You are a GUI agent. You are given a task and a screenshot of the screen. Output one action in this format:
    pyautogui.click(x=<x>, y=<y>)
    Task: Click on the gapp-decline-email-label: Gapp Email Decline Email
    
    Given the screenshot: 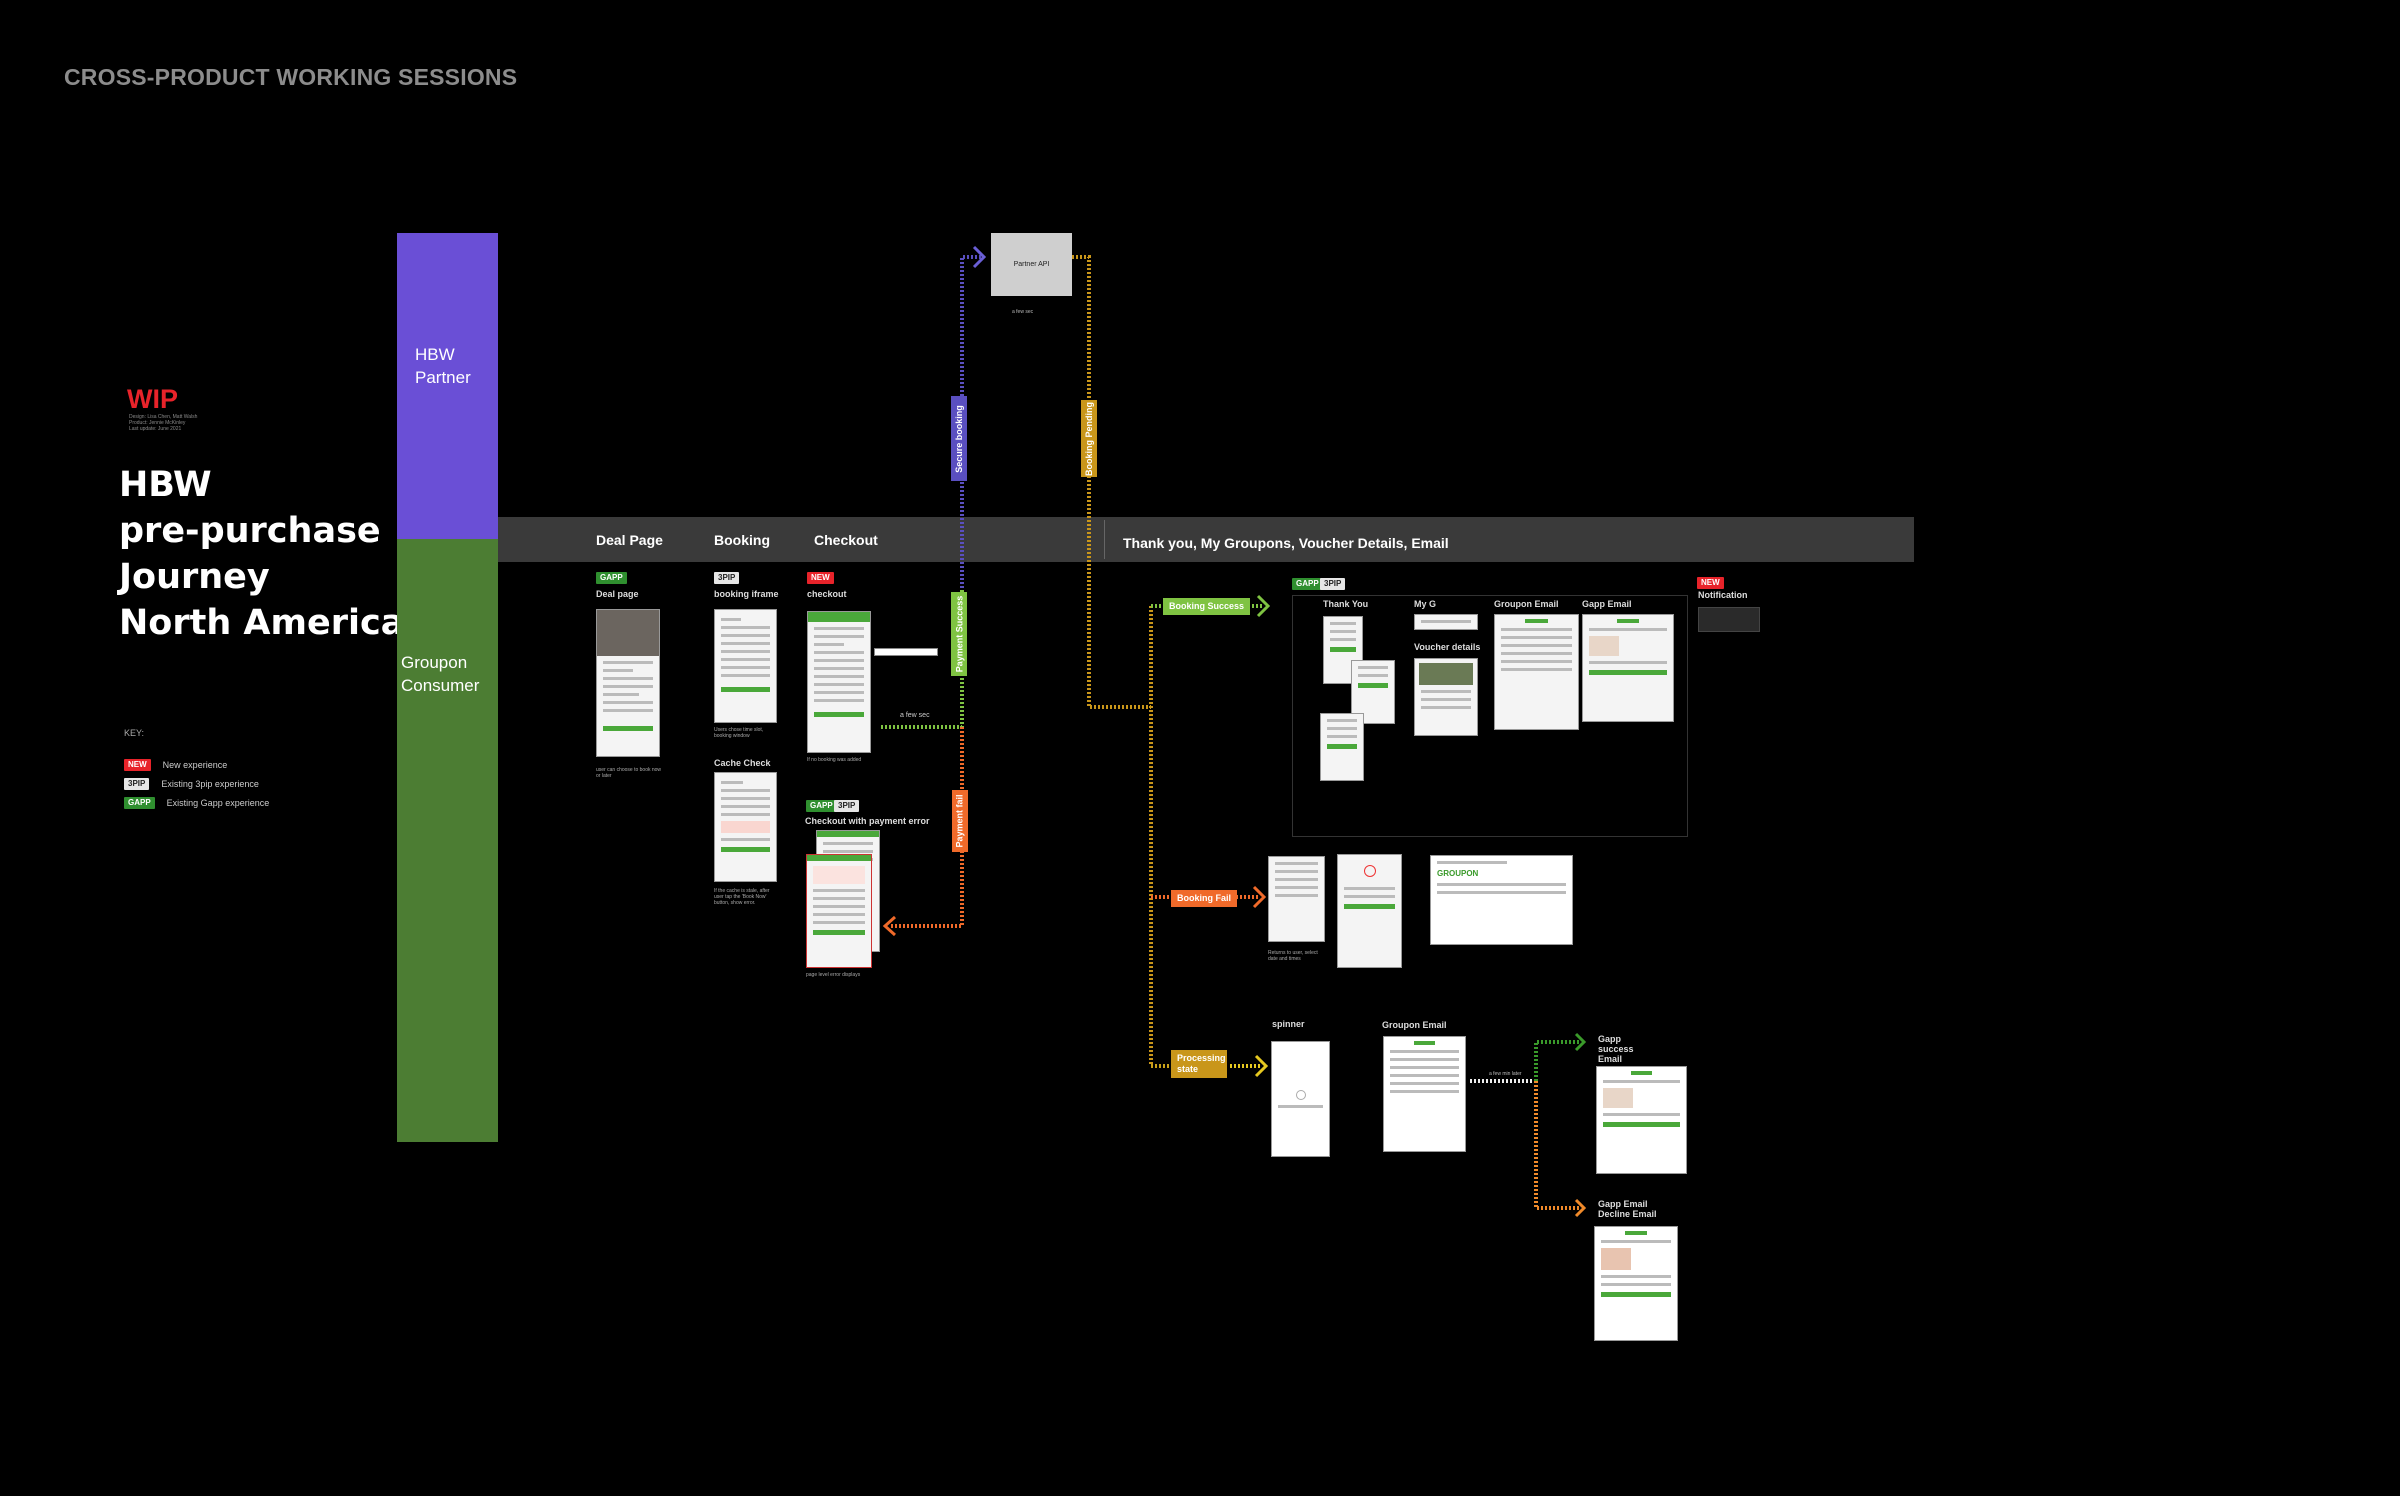 What is the action you would take?
    pyautogui.click(x=1627, y=1209)
    